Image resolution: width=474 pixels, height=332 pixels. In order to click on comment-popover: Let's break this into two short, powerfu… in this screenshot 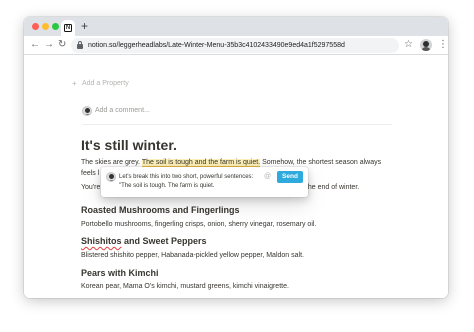, I will do `click(204, 182)`.